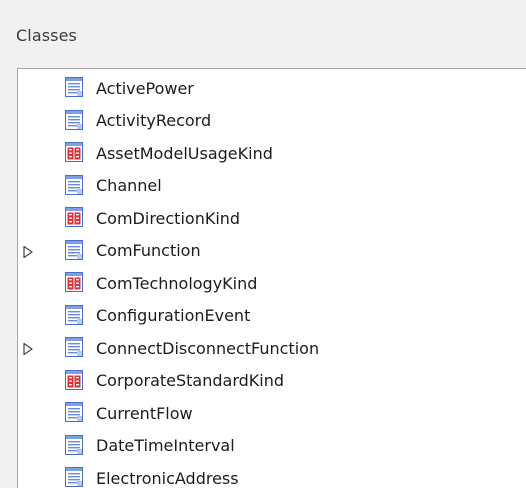  Describe the element at coordinates (154, 121) in the screenshot. I see `class-list-item-label: ActivityRecord` at that location.